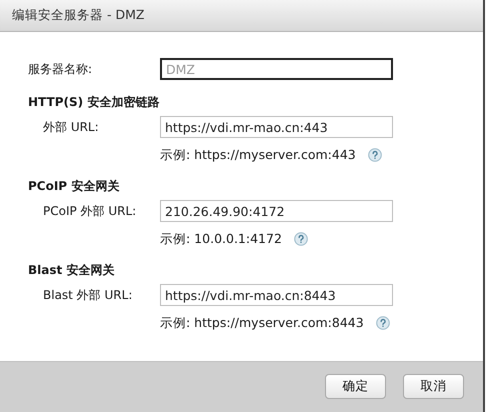 The image size is (488, 412). Describe the element at coordinates (258, 155) in the screenshot. I see `example-text: 示例: https://myserver.com:443` at that location.